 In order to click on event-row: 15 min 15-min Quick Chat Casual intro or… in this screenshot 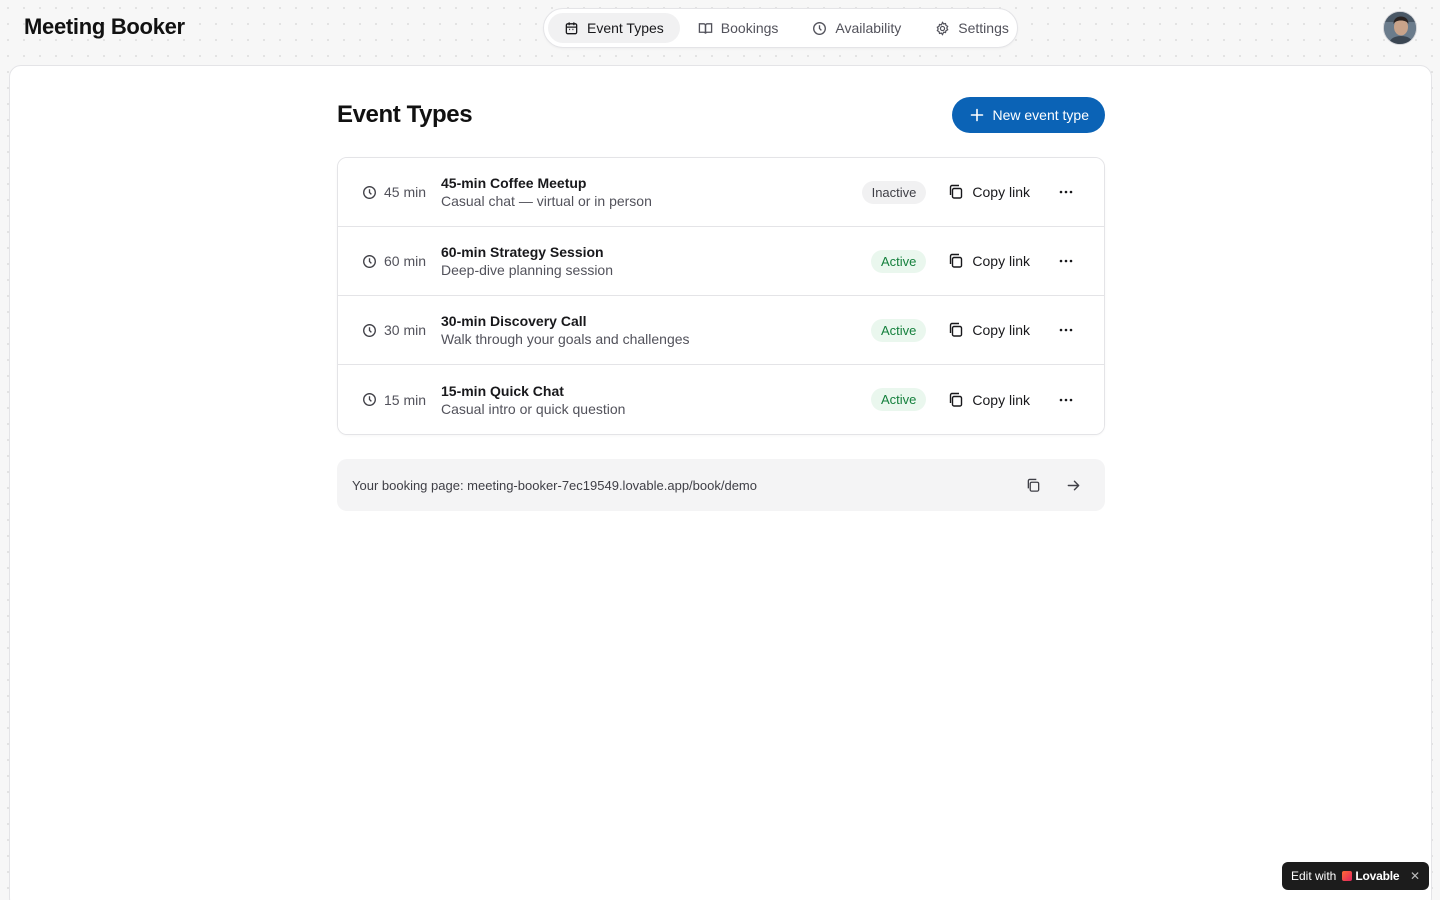, I will do `click(721, 399)`.